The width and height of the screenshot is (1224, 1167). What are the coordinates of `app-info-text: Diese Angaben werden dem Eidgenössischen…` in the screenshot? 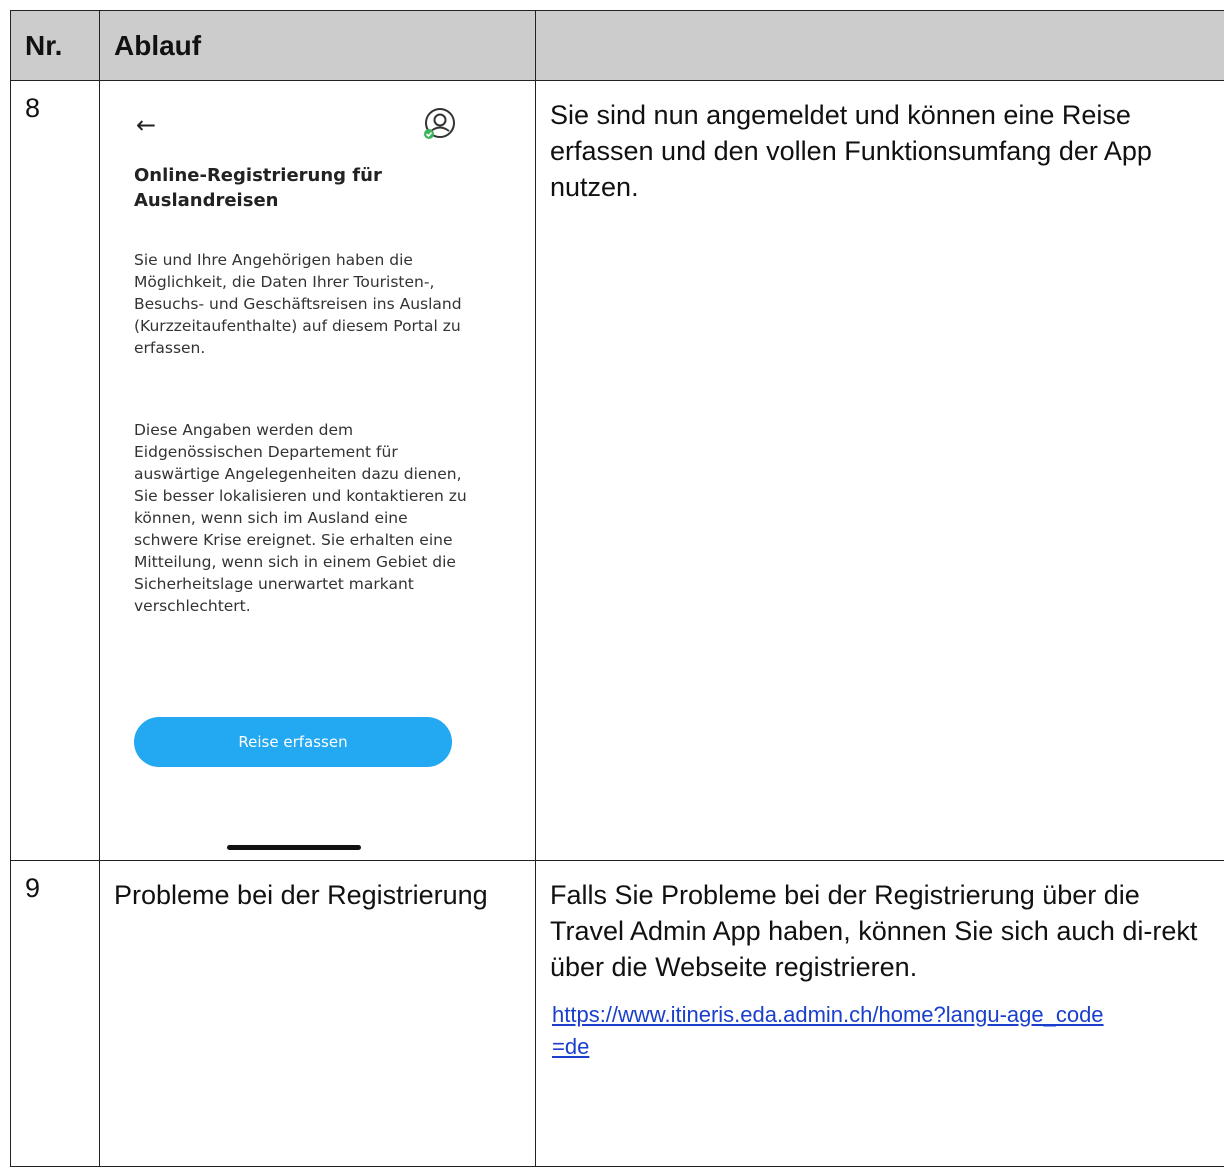 It's located at (304, 518).